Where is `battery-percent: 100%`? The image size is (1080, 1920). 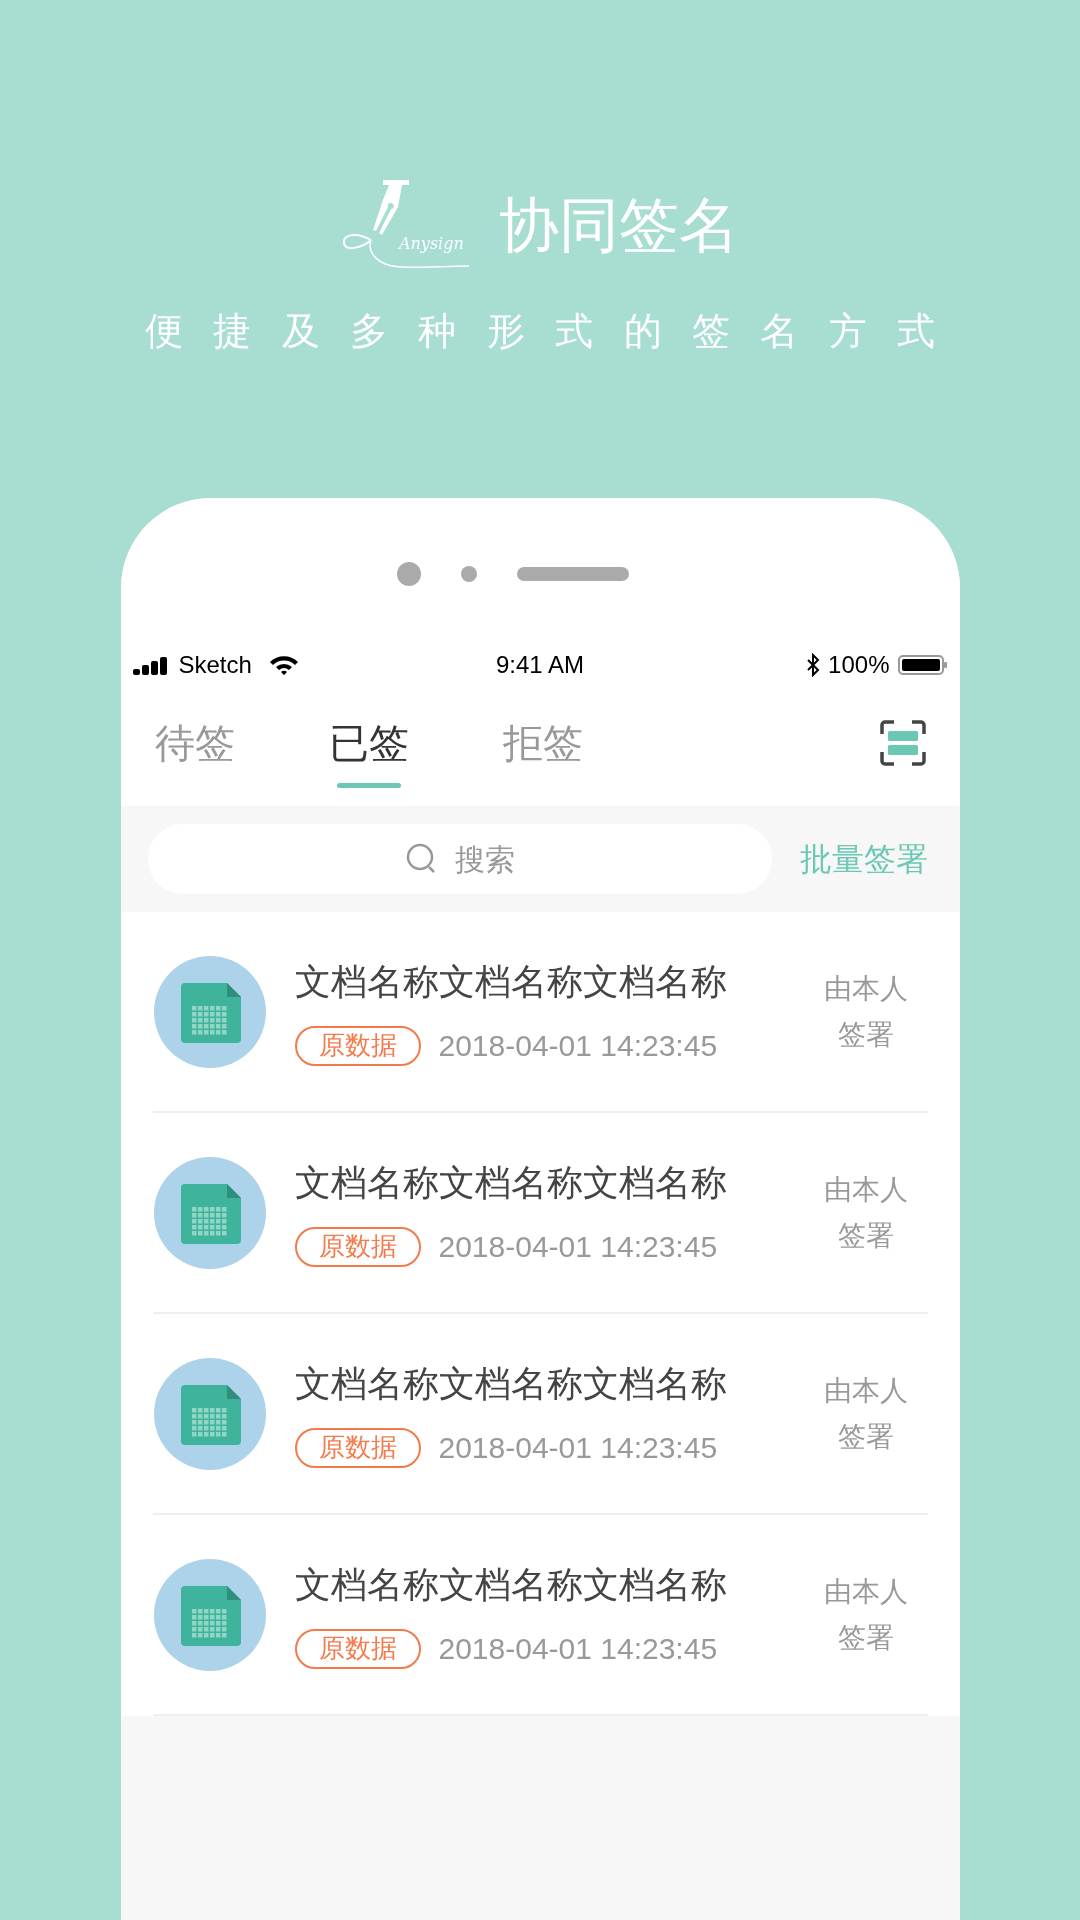
battery-percent: 100% is located at coordinates (859, 665).